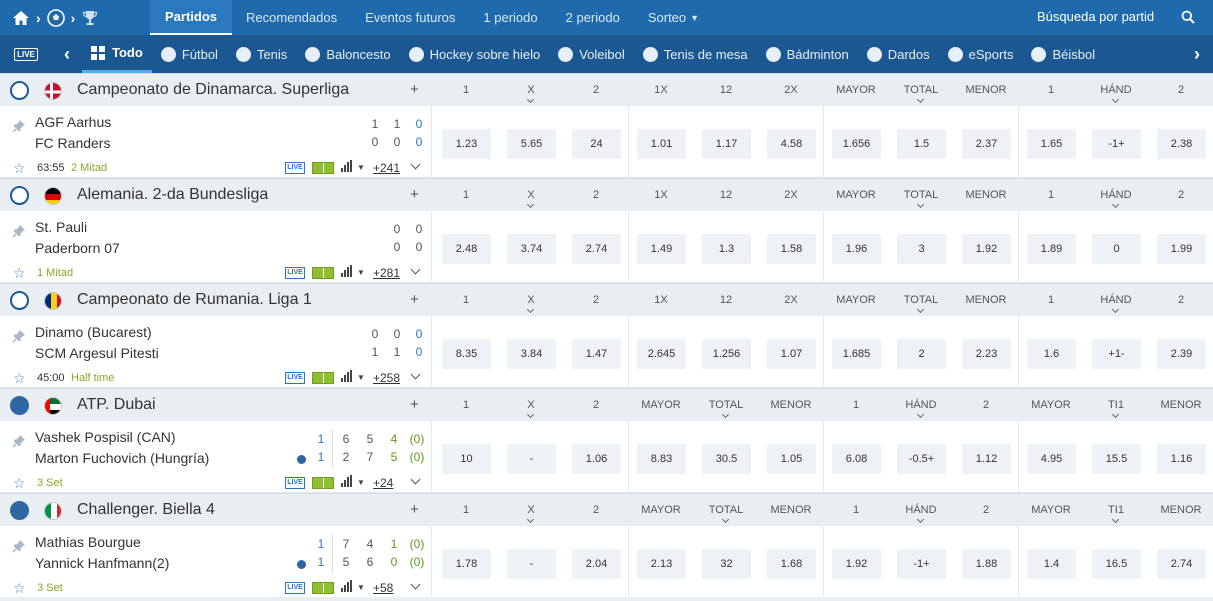 The image size is (1213, 601). Describe the element at coordinates (1051, 144) in the screenshot. I see `odds-button: 1.65` at that location.